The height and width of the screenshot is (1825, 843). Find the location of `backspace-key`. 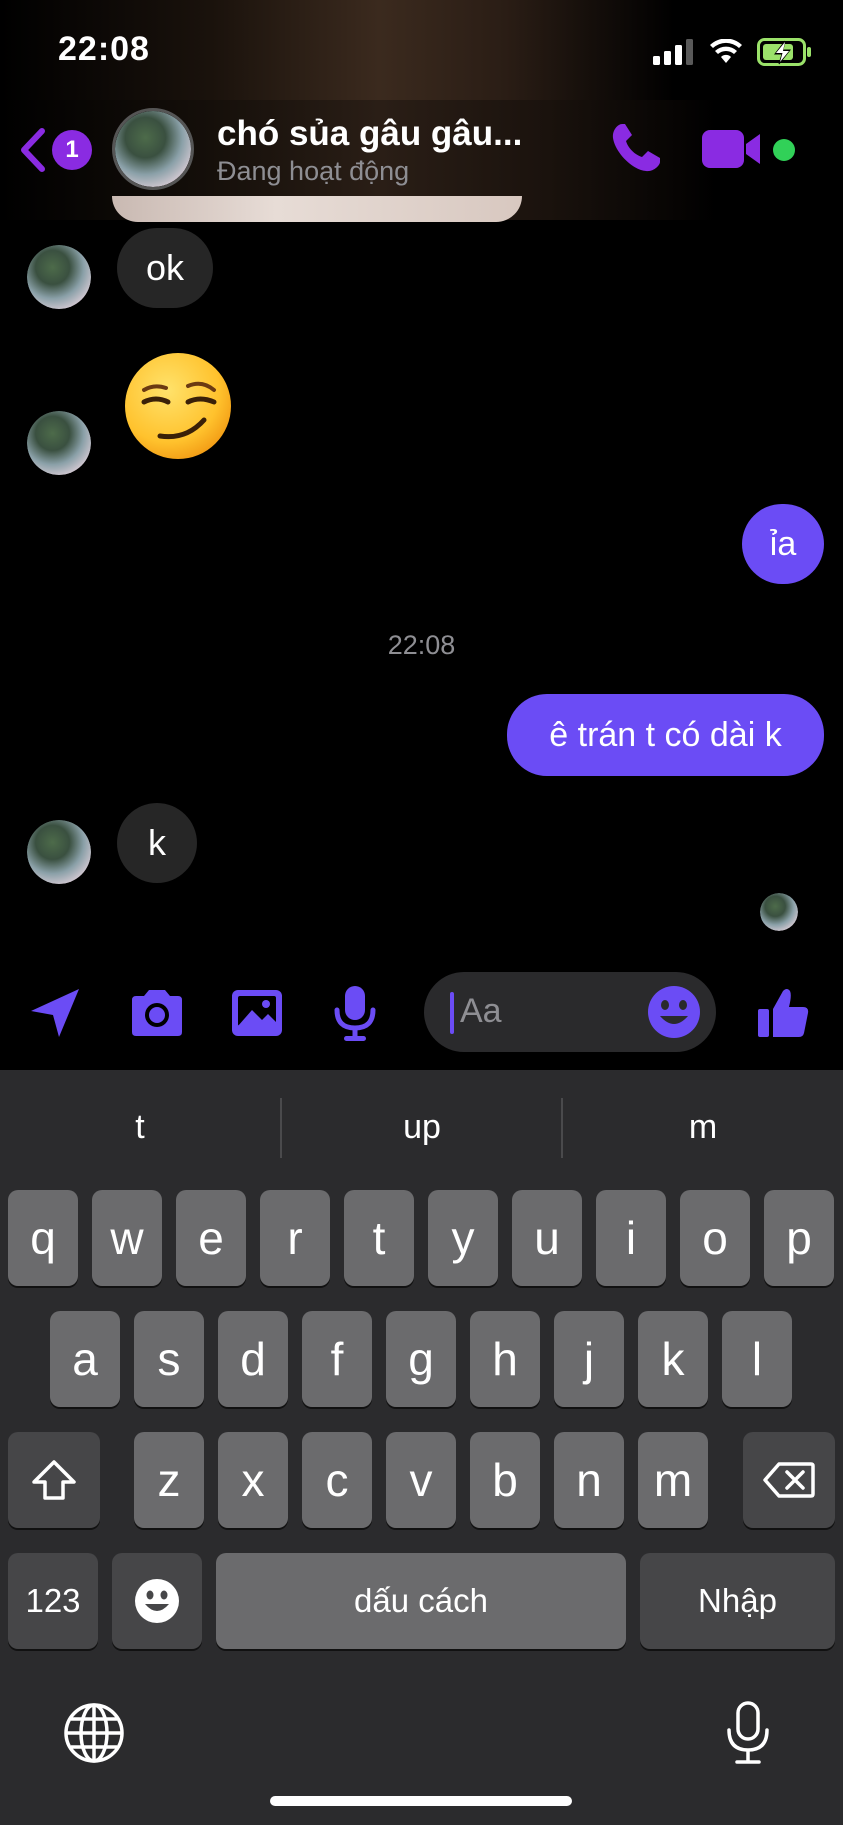

backspace-key is located at coordinates (789, 1480).